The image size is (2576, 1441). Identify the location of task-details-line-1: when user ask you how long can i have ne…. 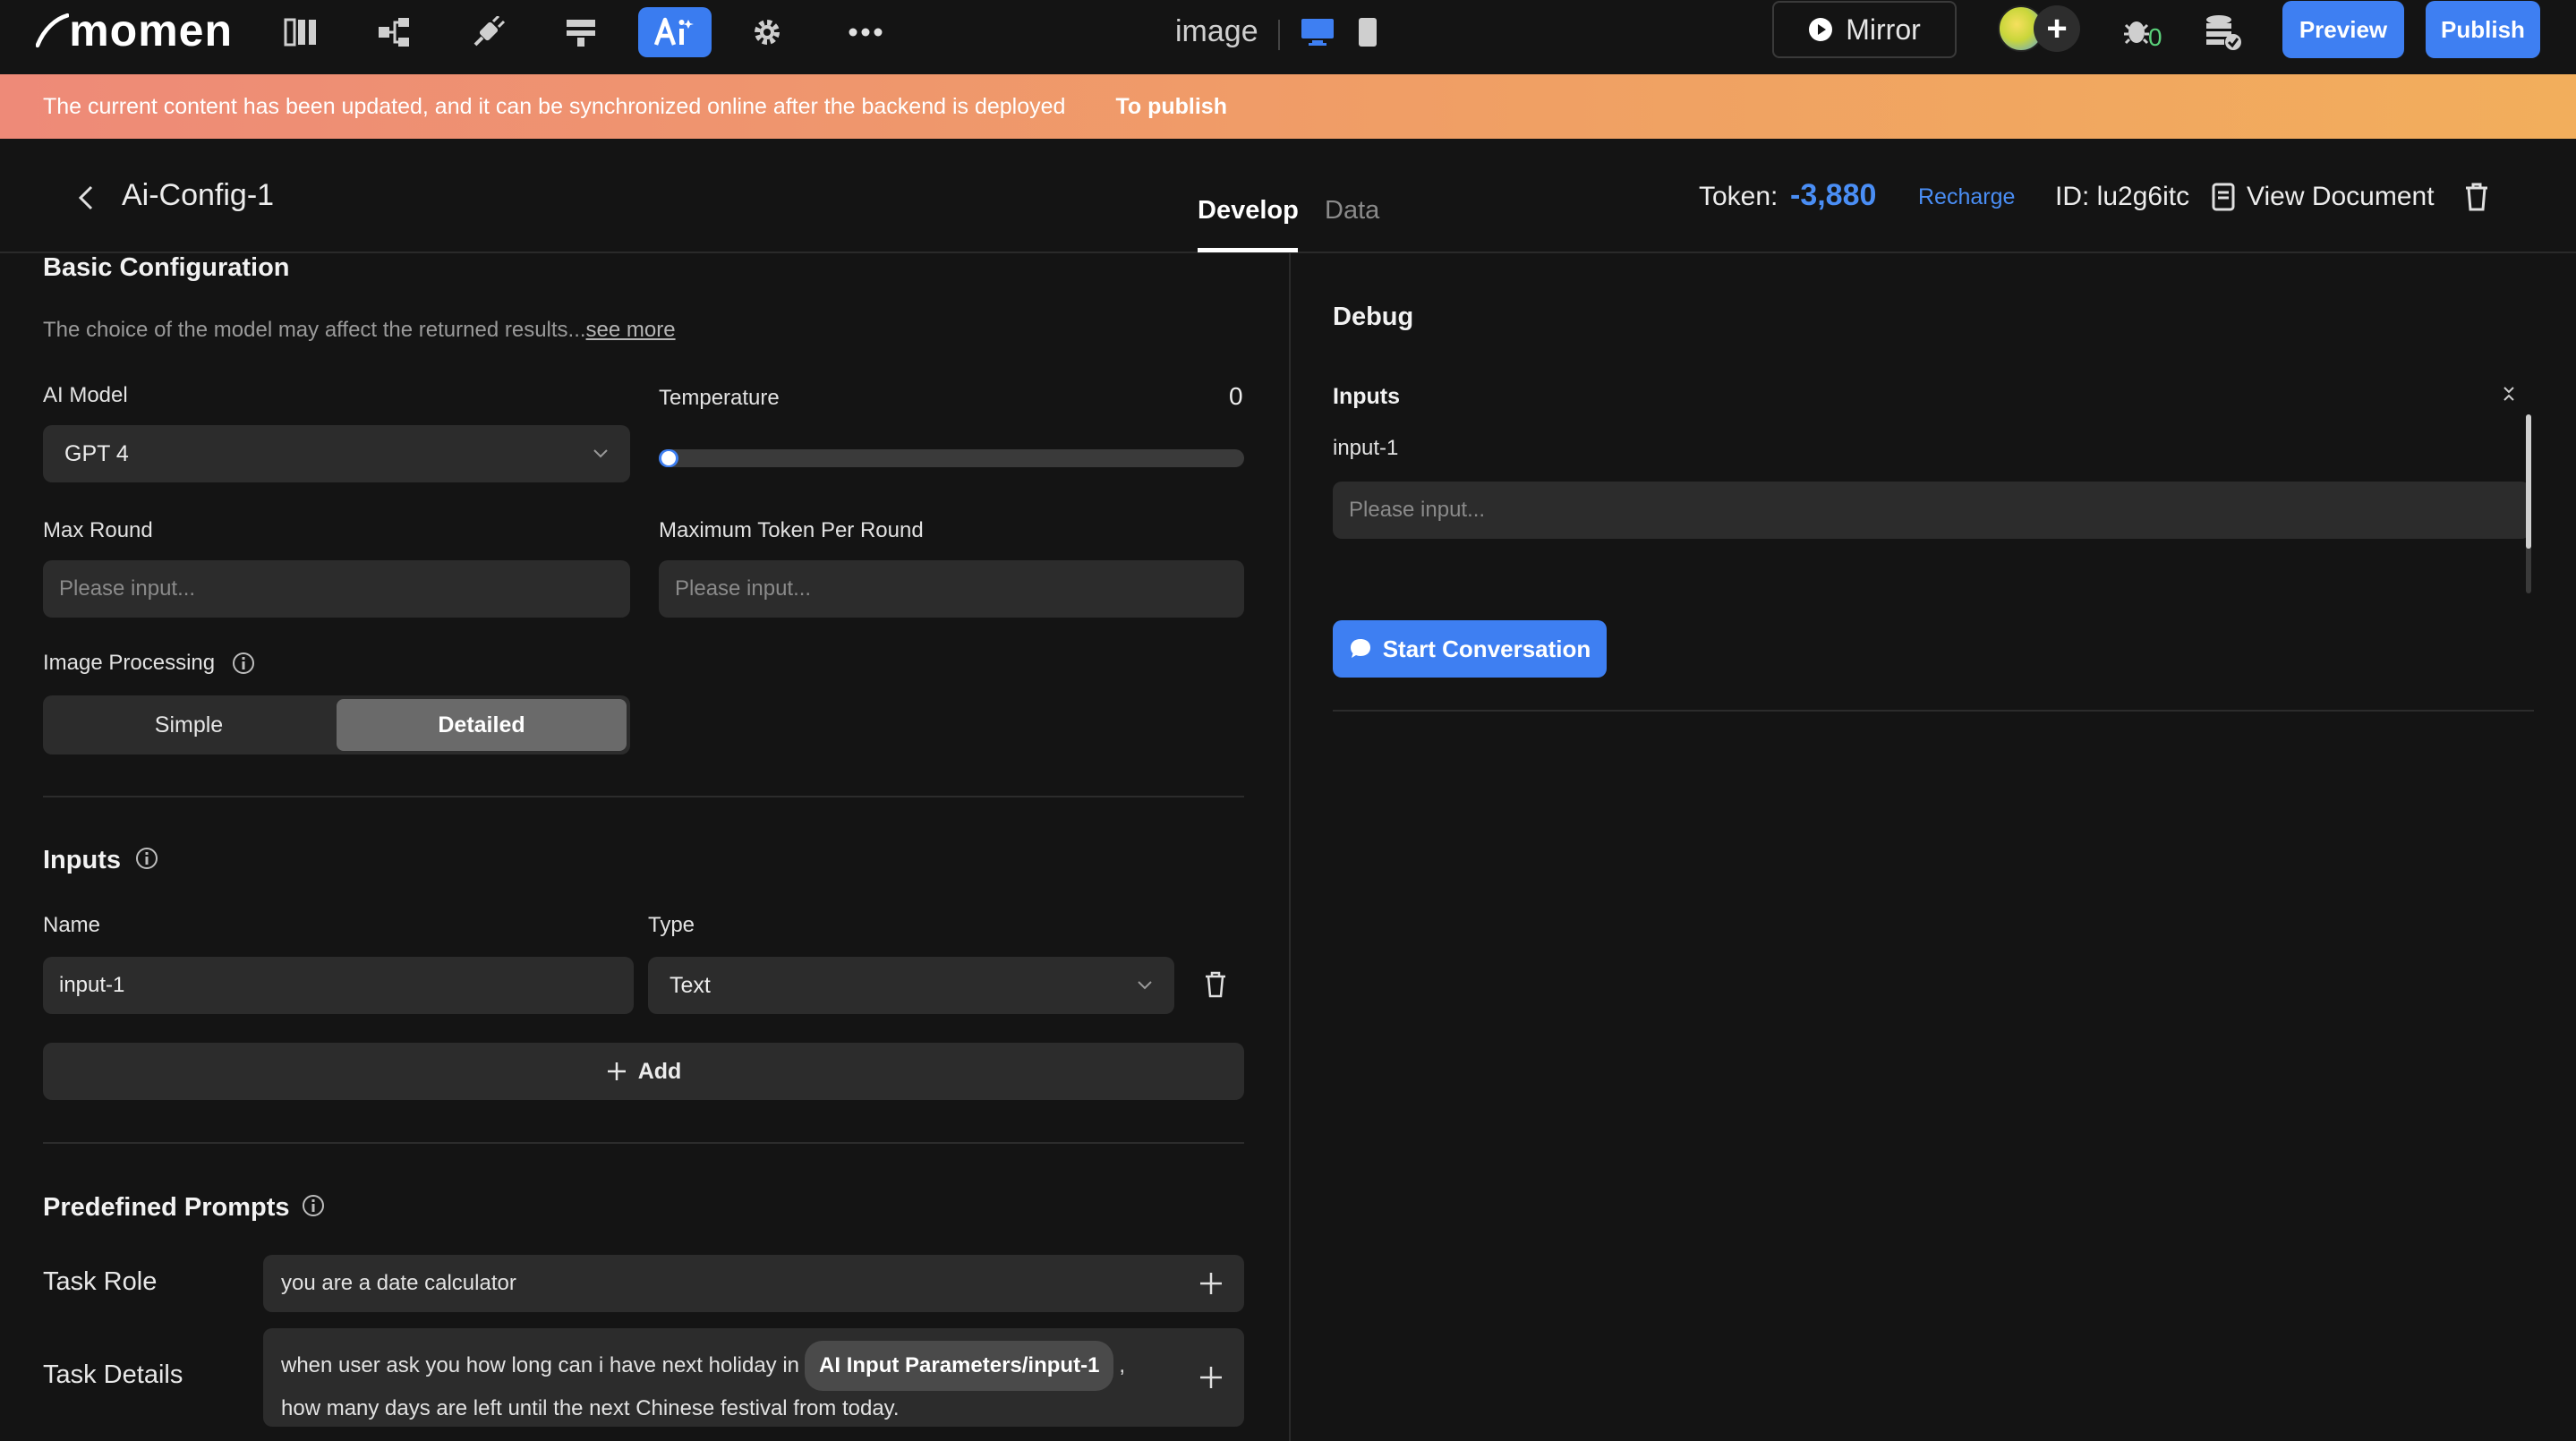
(722, 1366).